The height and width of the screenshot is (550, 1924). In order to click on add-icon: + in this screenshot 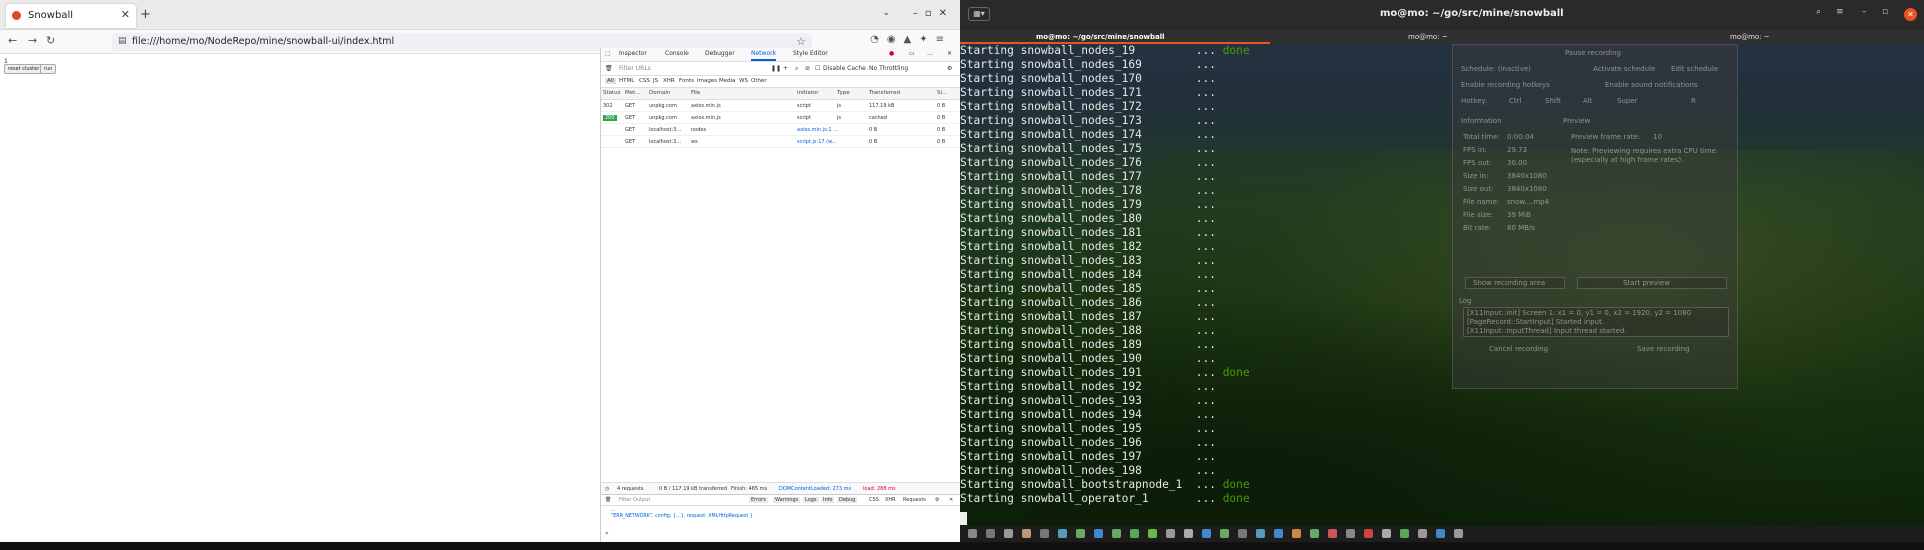, I will do `click(785, 68)`.